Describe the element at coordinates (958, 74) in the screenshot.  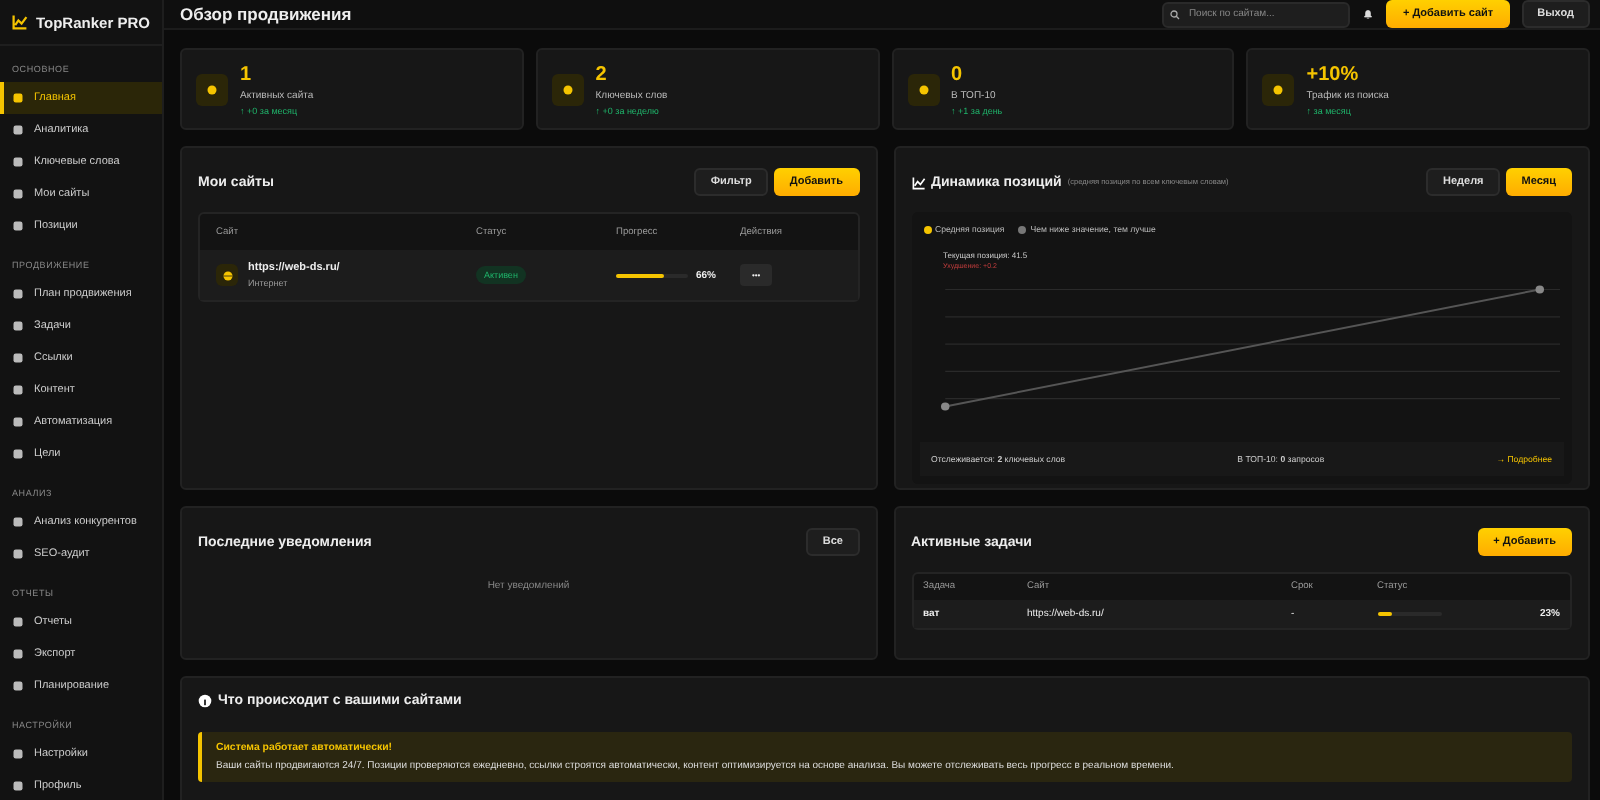
I see `stat-value: 0` at that location.